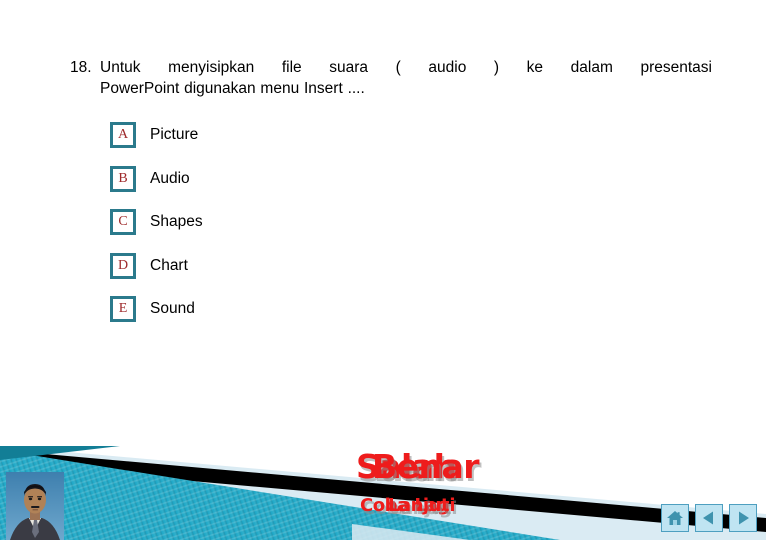 The image size is (766, 540). What do you see at coordinates (123, 222) in the screenshot?
I see `option-key-c: C` at bounding box center [123, 222].